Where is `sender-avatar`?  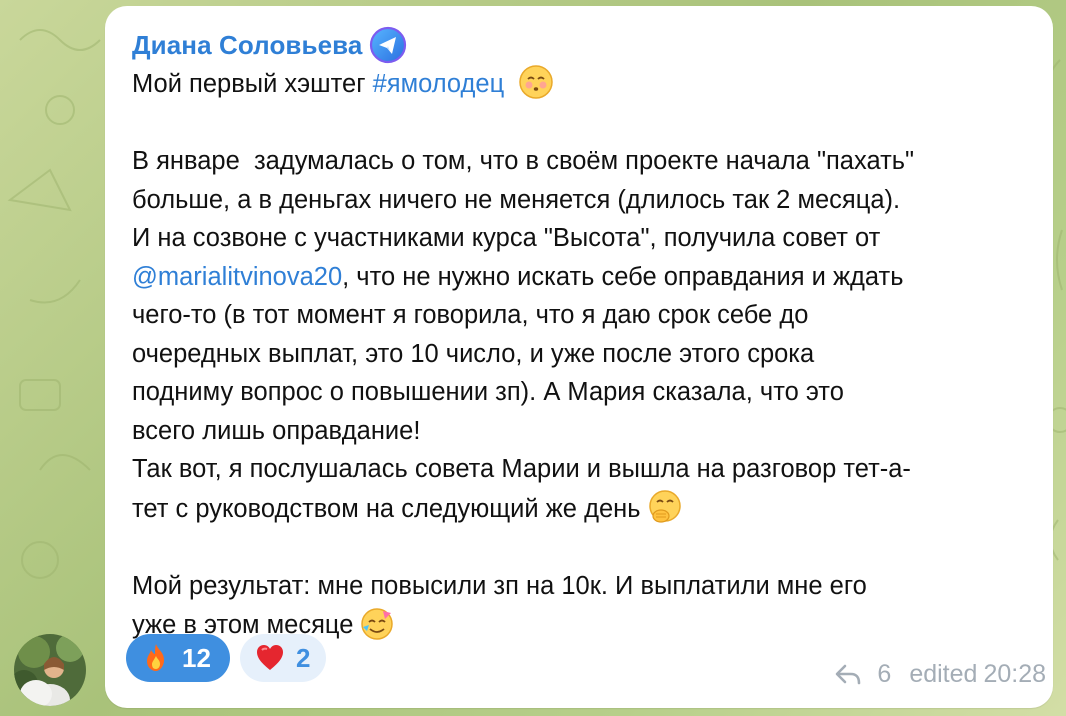
sender-avatar is located at coordinates (50, 670).